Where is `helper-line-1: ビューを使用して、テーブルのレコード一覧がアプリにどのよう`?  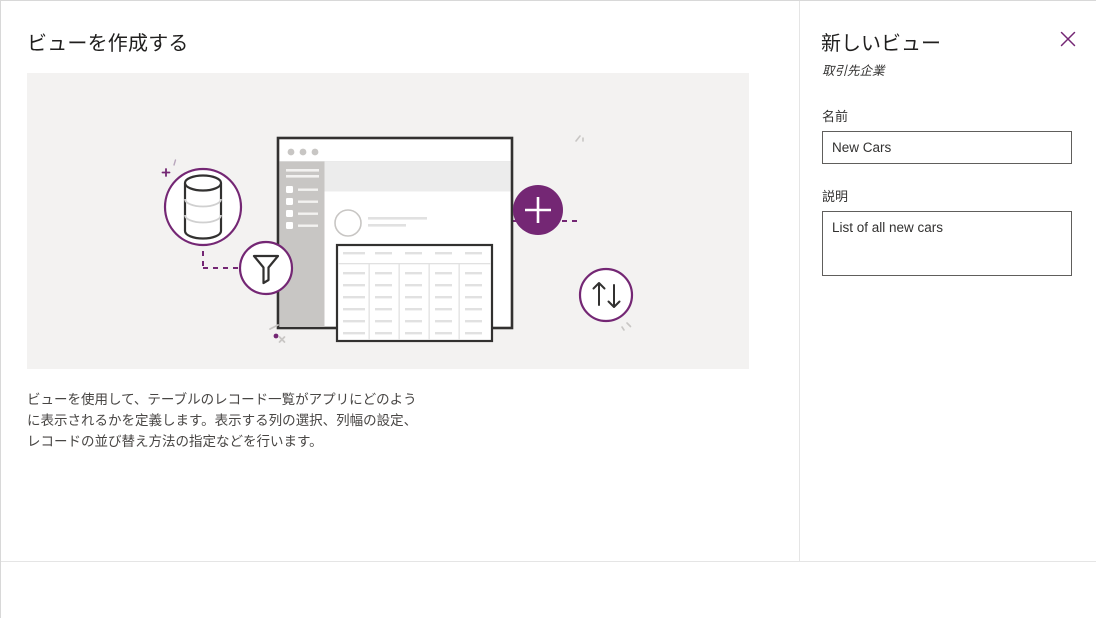
helper-line-1: ビューを使用して、テーブルのレコード一覧がアプリにどのよう is located at coordinates (222, 399).